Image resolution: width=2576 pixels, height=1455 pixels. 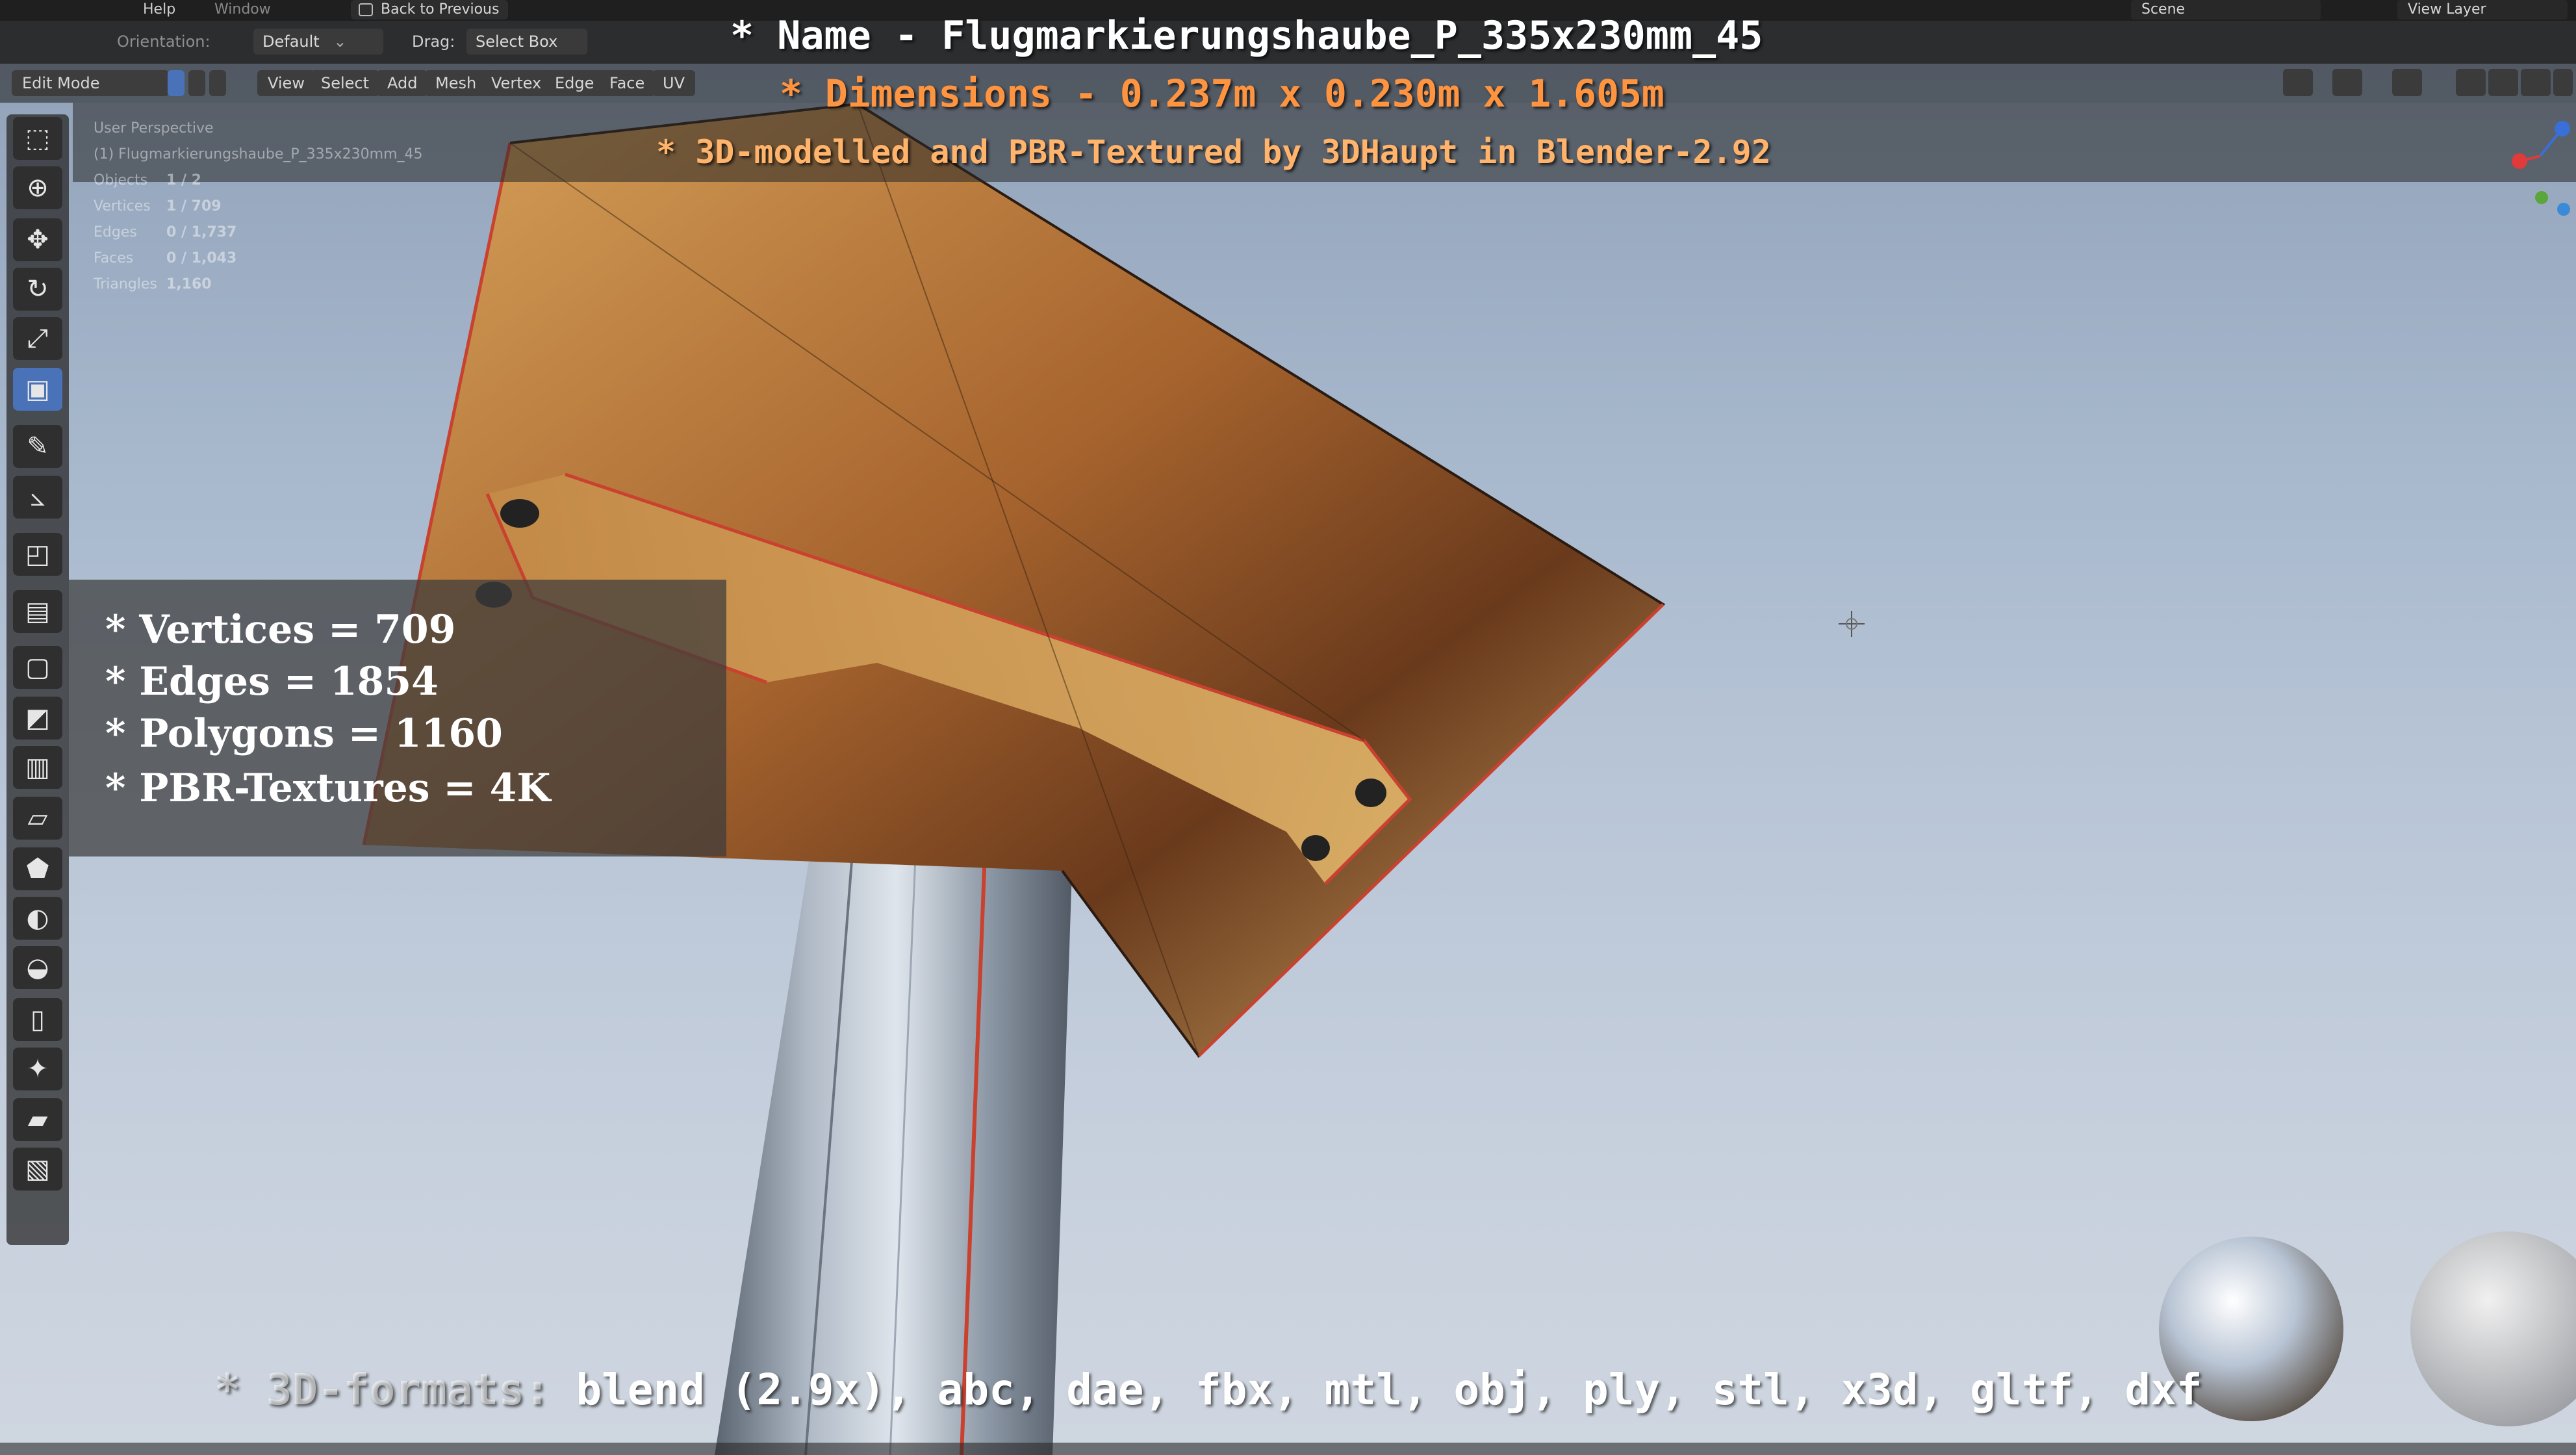 I want to click on active-object: (1) Flugmarkierungshaube_P_335x230mm_45, so click(x=258, y=154).